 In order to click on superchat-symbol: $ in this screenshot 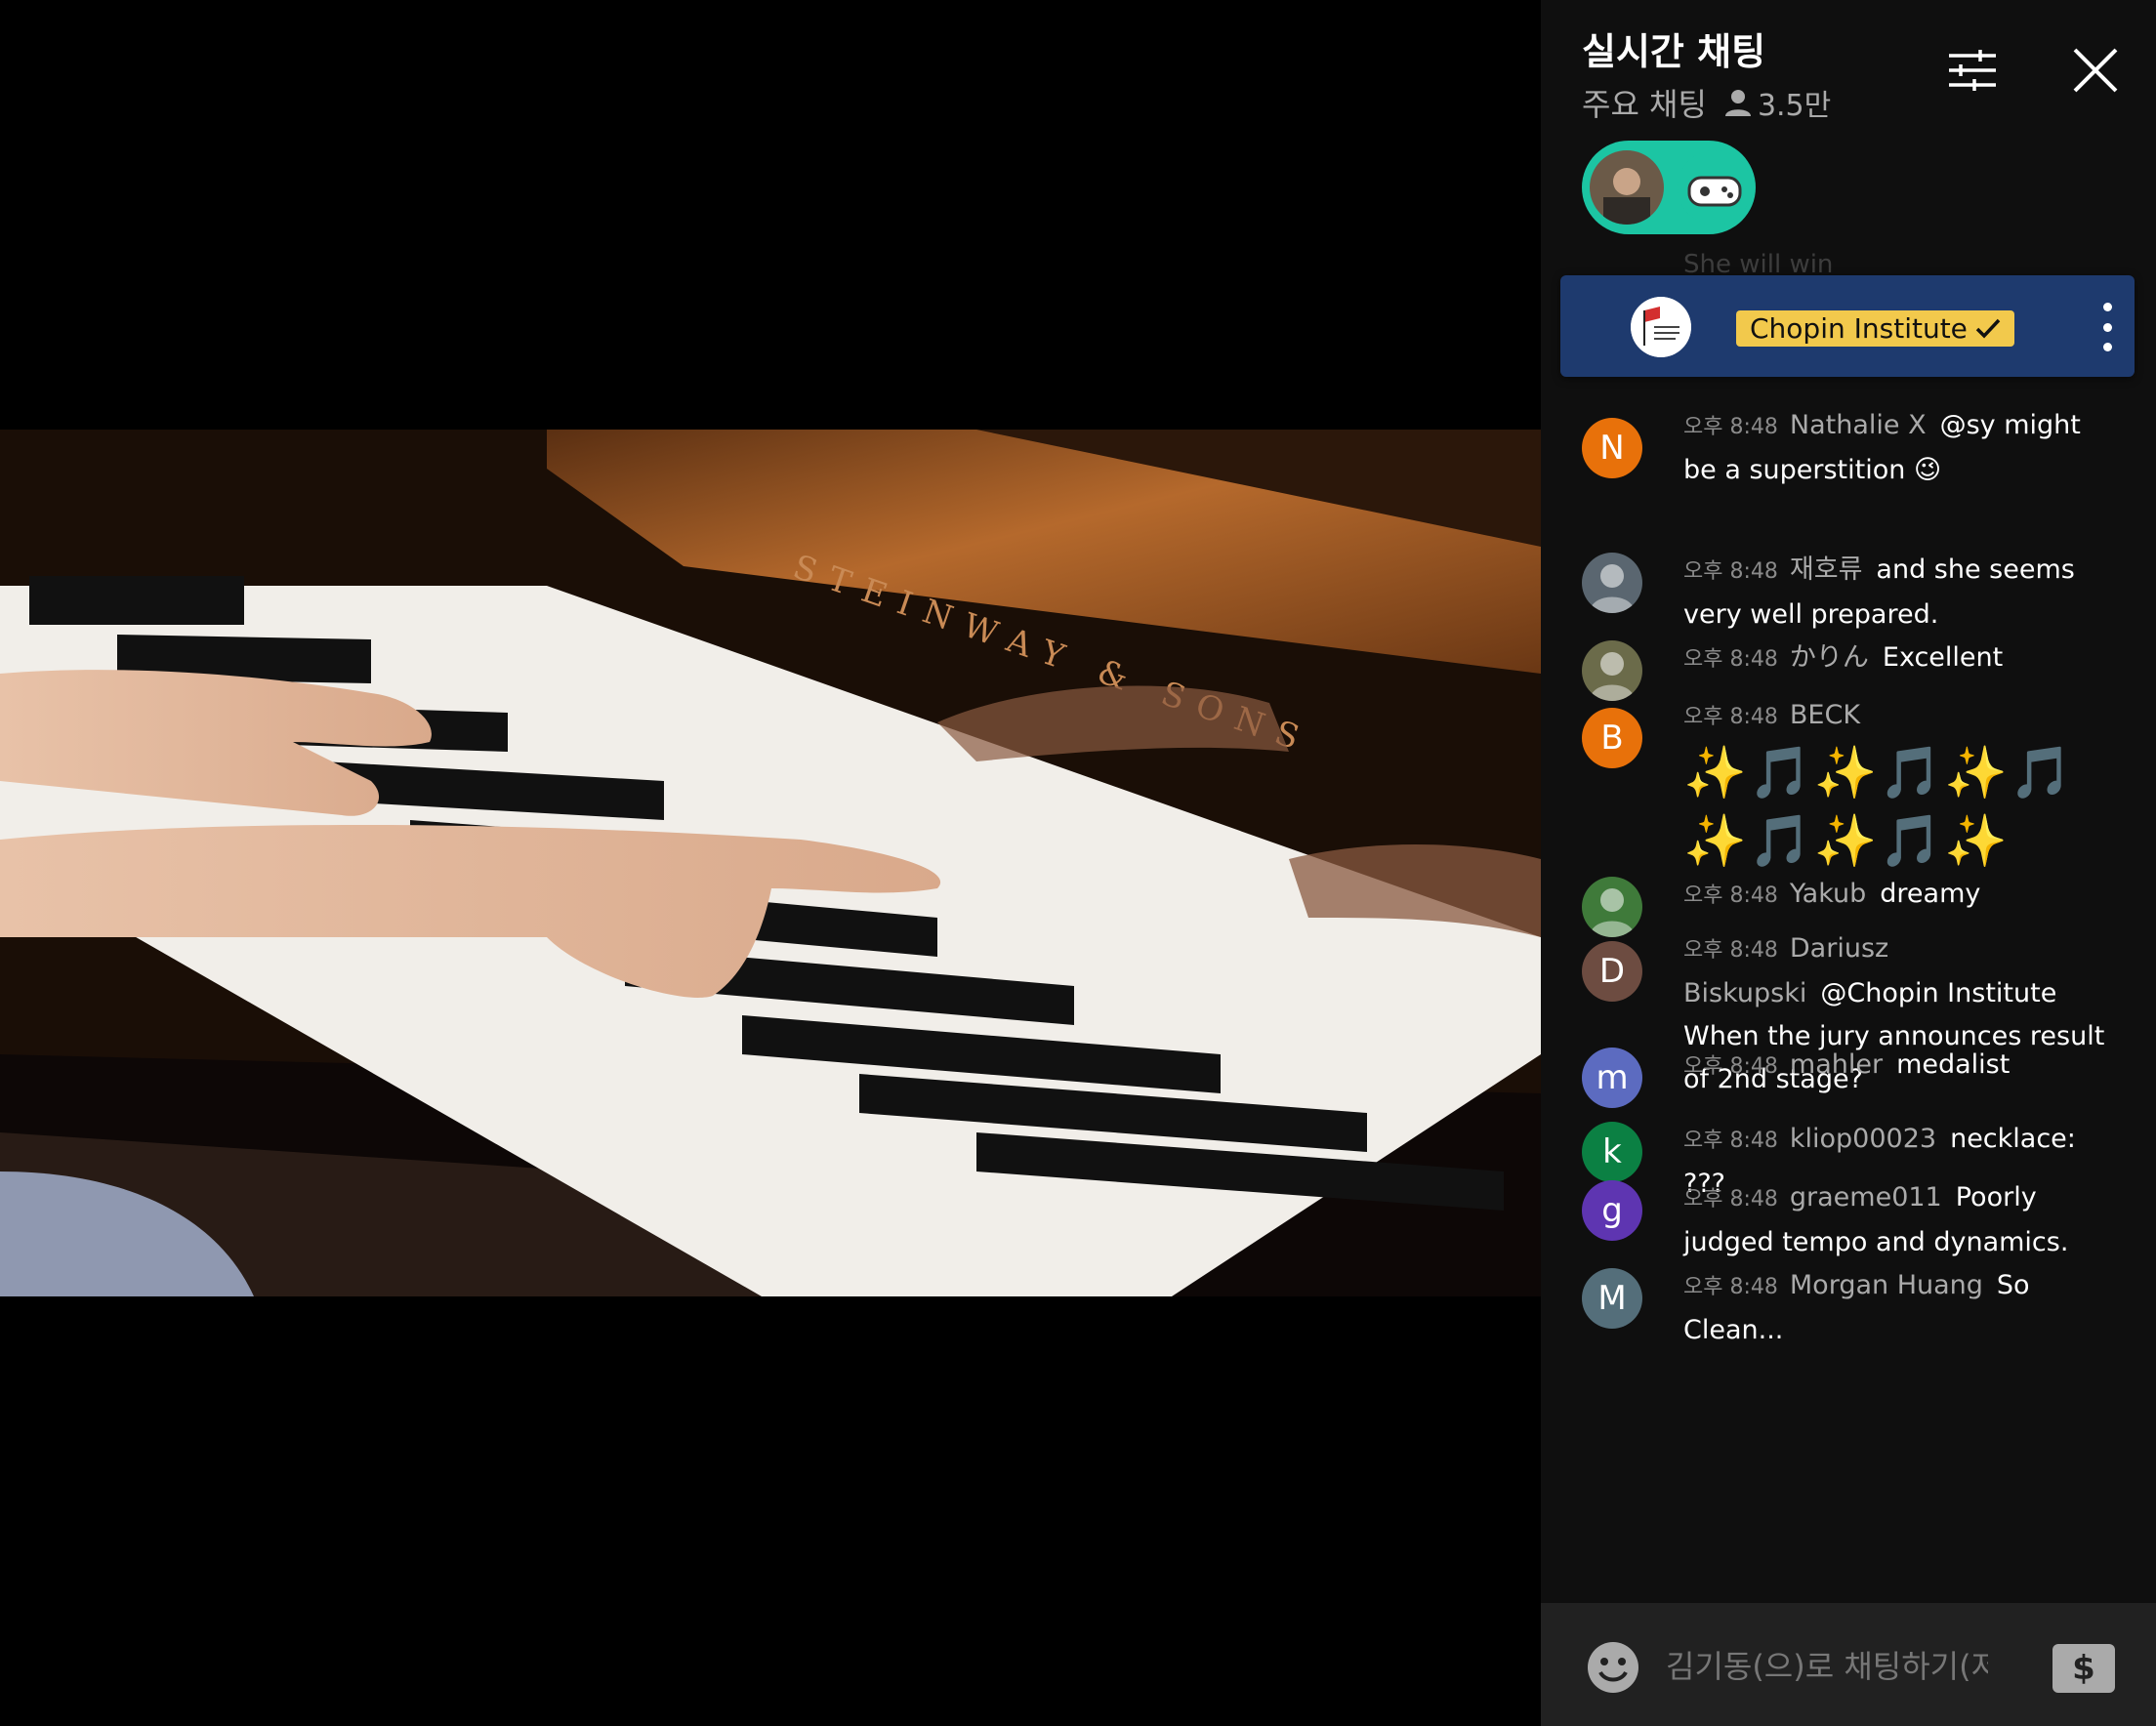, I will do `click(2084, 1668)`.